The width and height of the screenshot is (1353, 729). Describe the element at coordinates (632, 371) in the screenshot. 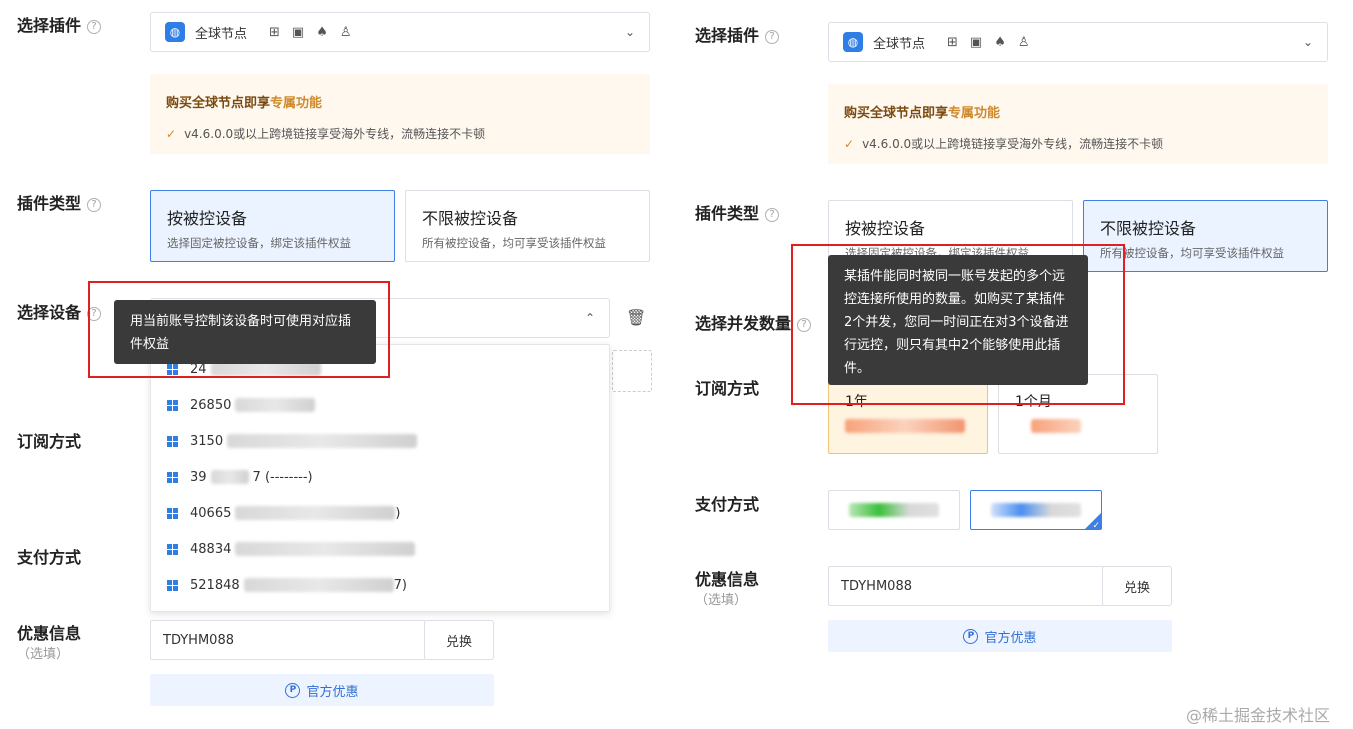

I see `add-device-placeholder` at that location.